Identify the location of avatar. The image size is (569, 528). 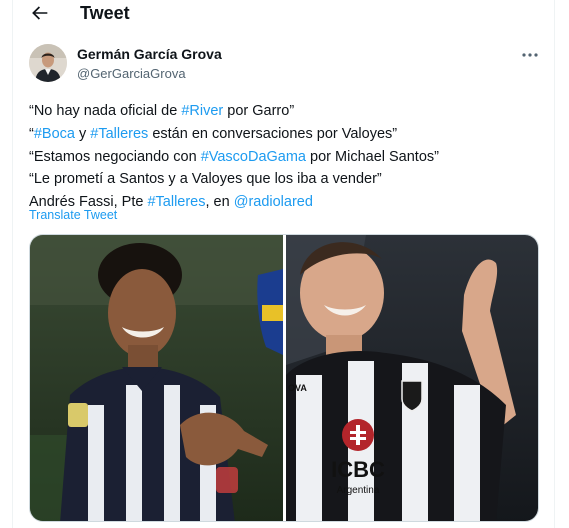
(48, 63).